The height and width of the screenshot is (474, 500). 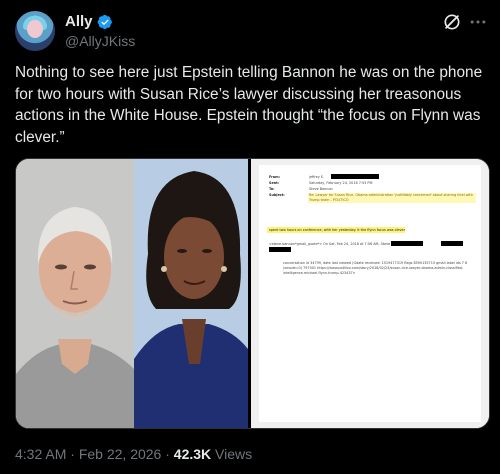 What do you see at coordinates (478, 22) in the screenshot?
I see `more-options-icon` at bounding box center [478, 22].